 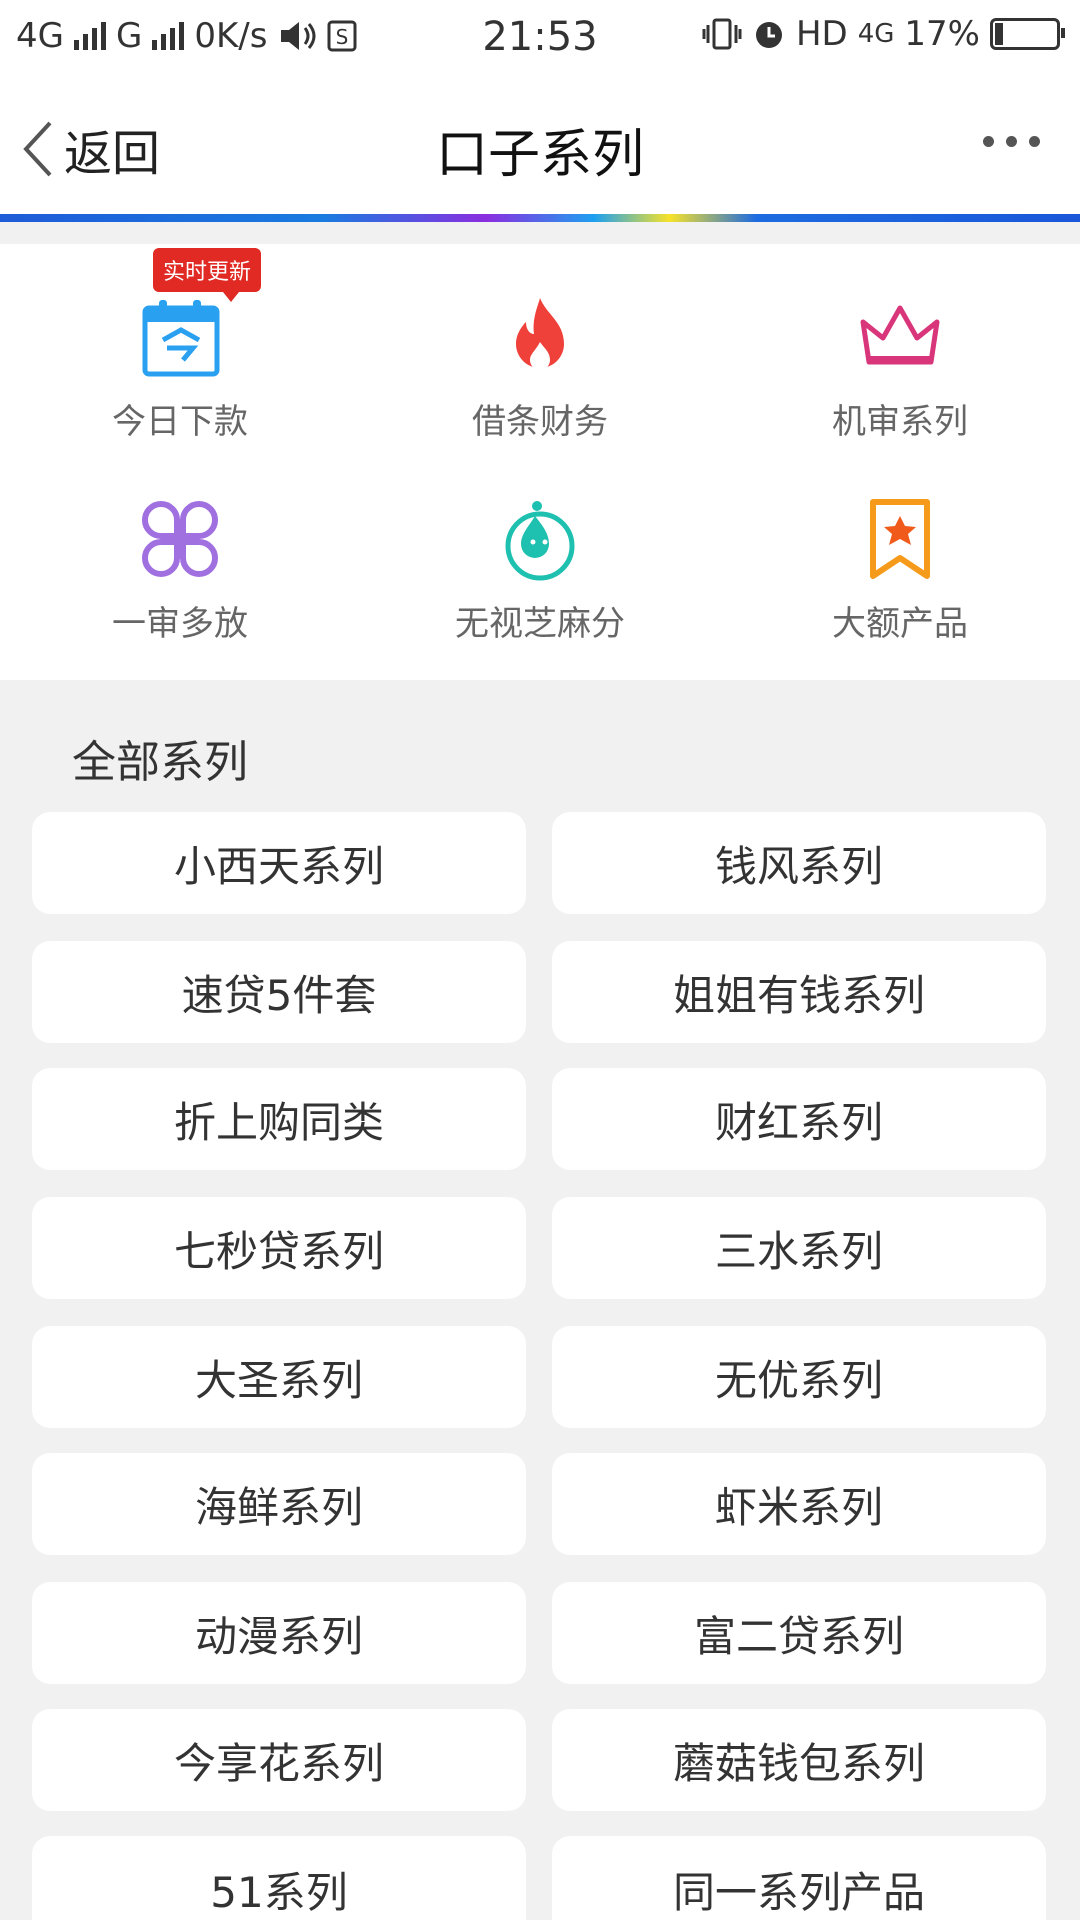 What do you see at coordinates (540, 334) in the screenshot?
I see `fire-icon` at bounding box center [540, 334].